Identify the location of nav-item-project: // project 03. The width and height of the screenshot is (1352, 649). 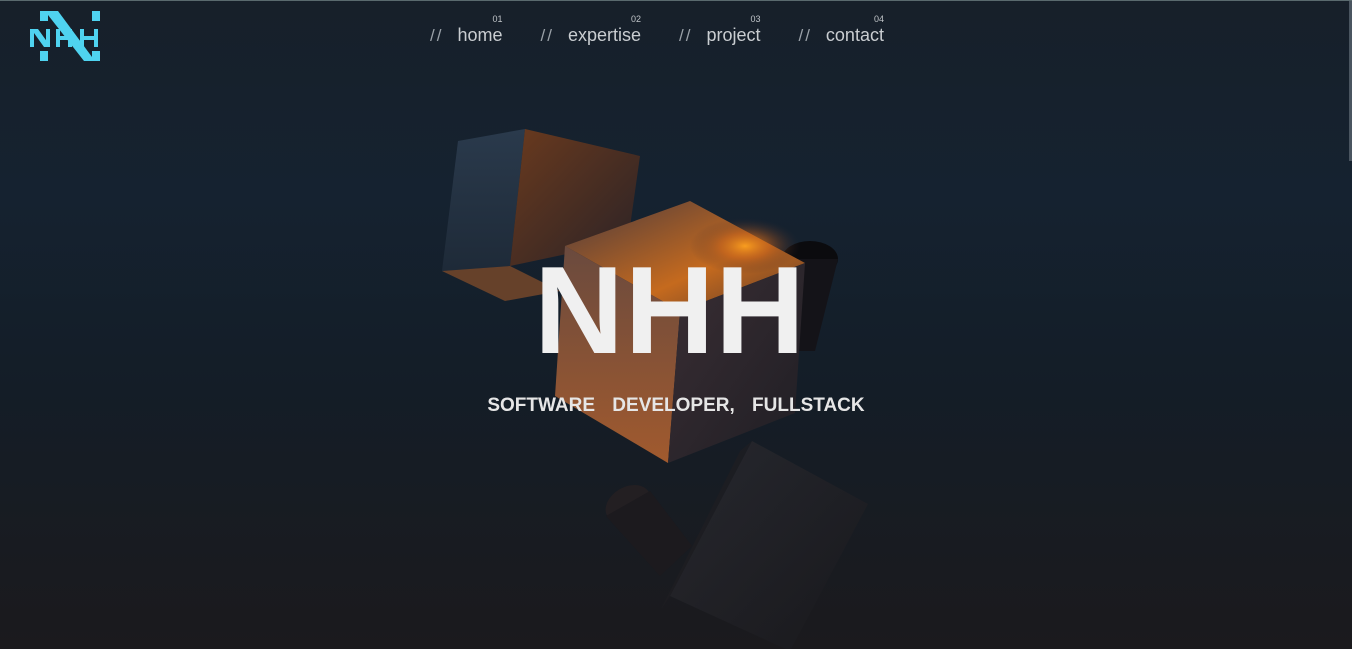
(719, 29).